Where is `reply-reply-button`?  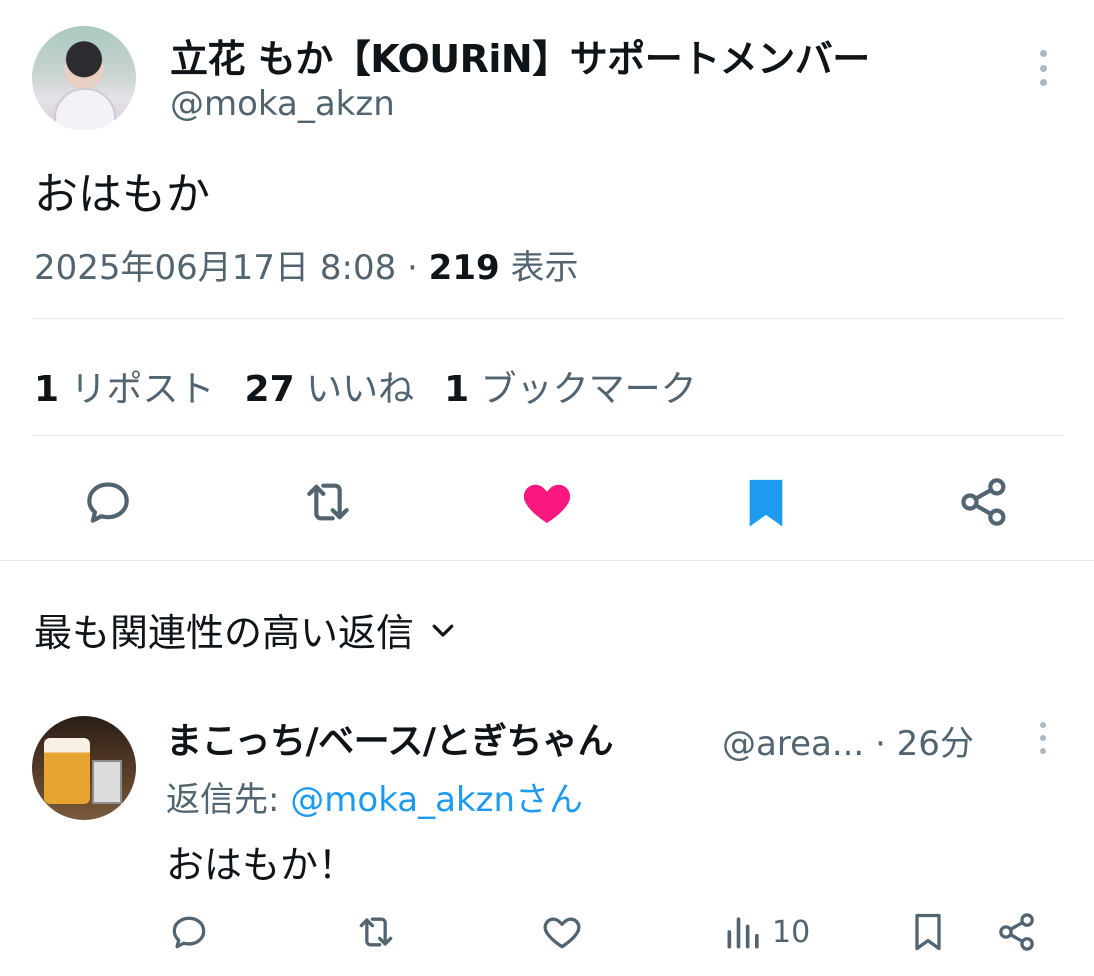 reply-reply-button is located at coordinates (189, 932).